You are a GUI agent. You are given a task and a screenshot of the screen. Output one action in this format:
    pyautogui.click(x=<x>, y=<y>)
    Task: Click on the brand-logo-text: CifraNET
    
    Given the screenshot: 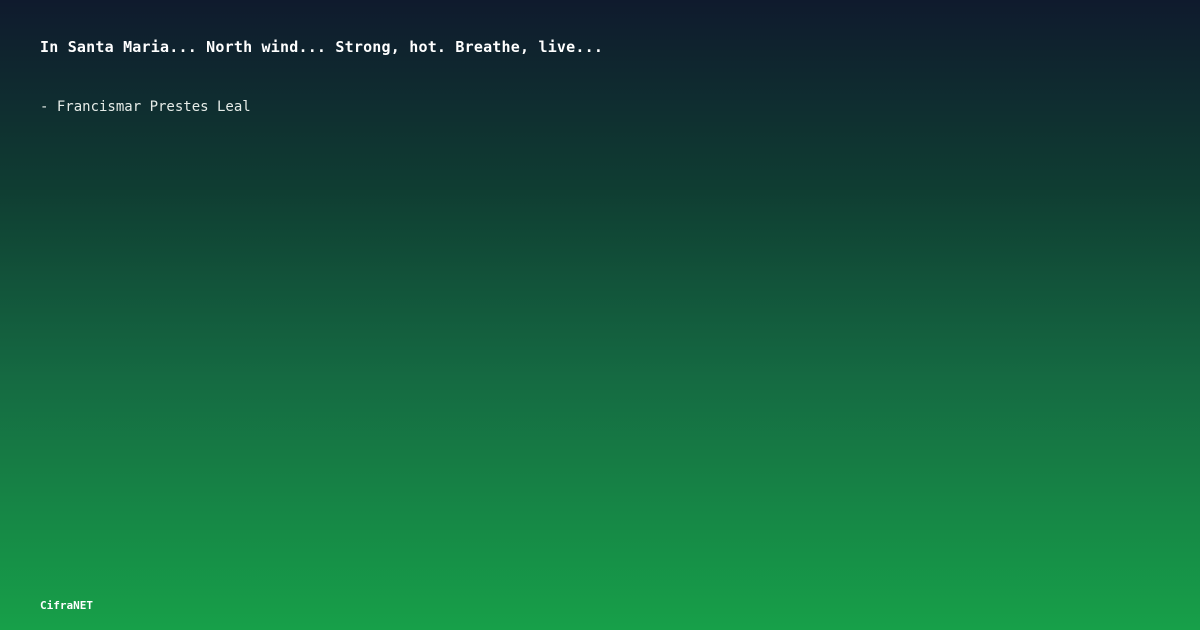 What is the action you would take?
    pyautogui.click(x=66, y=605)
    